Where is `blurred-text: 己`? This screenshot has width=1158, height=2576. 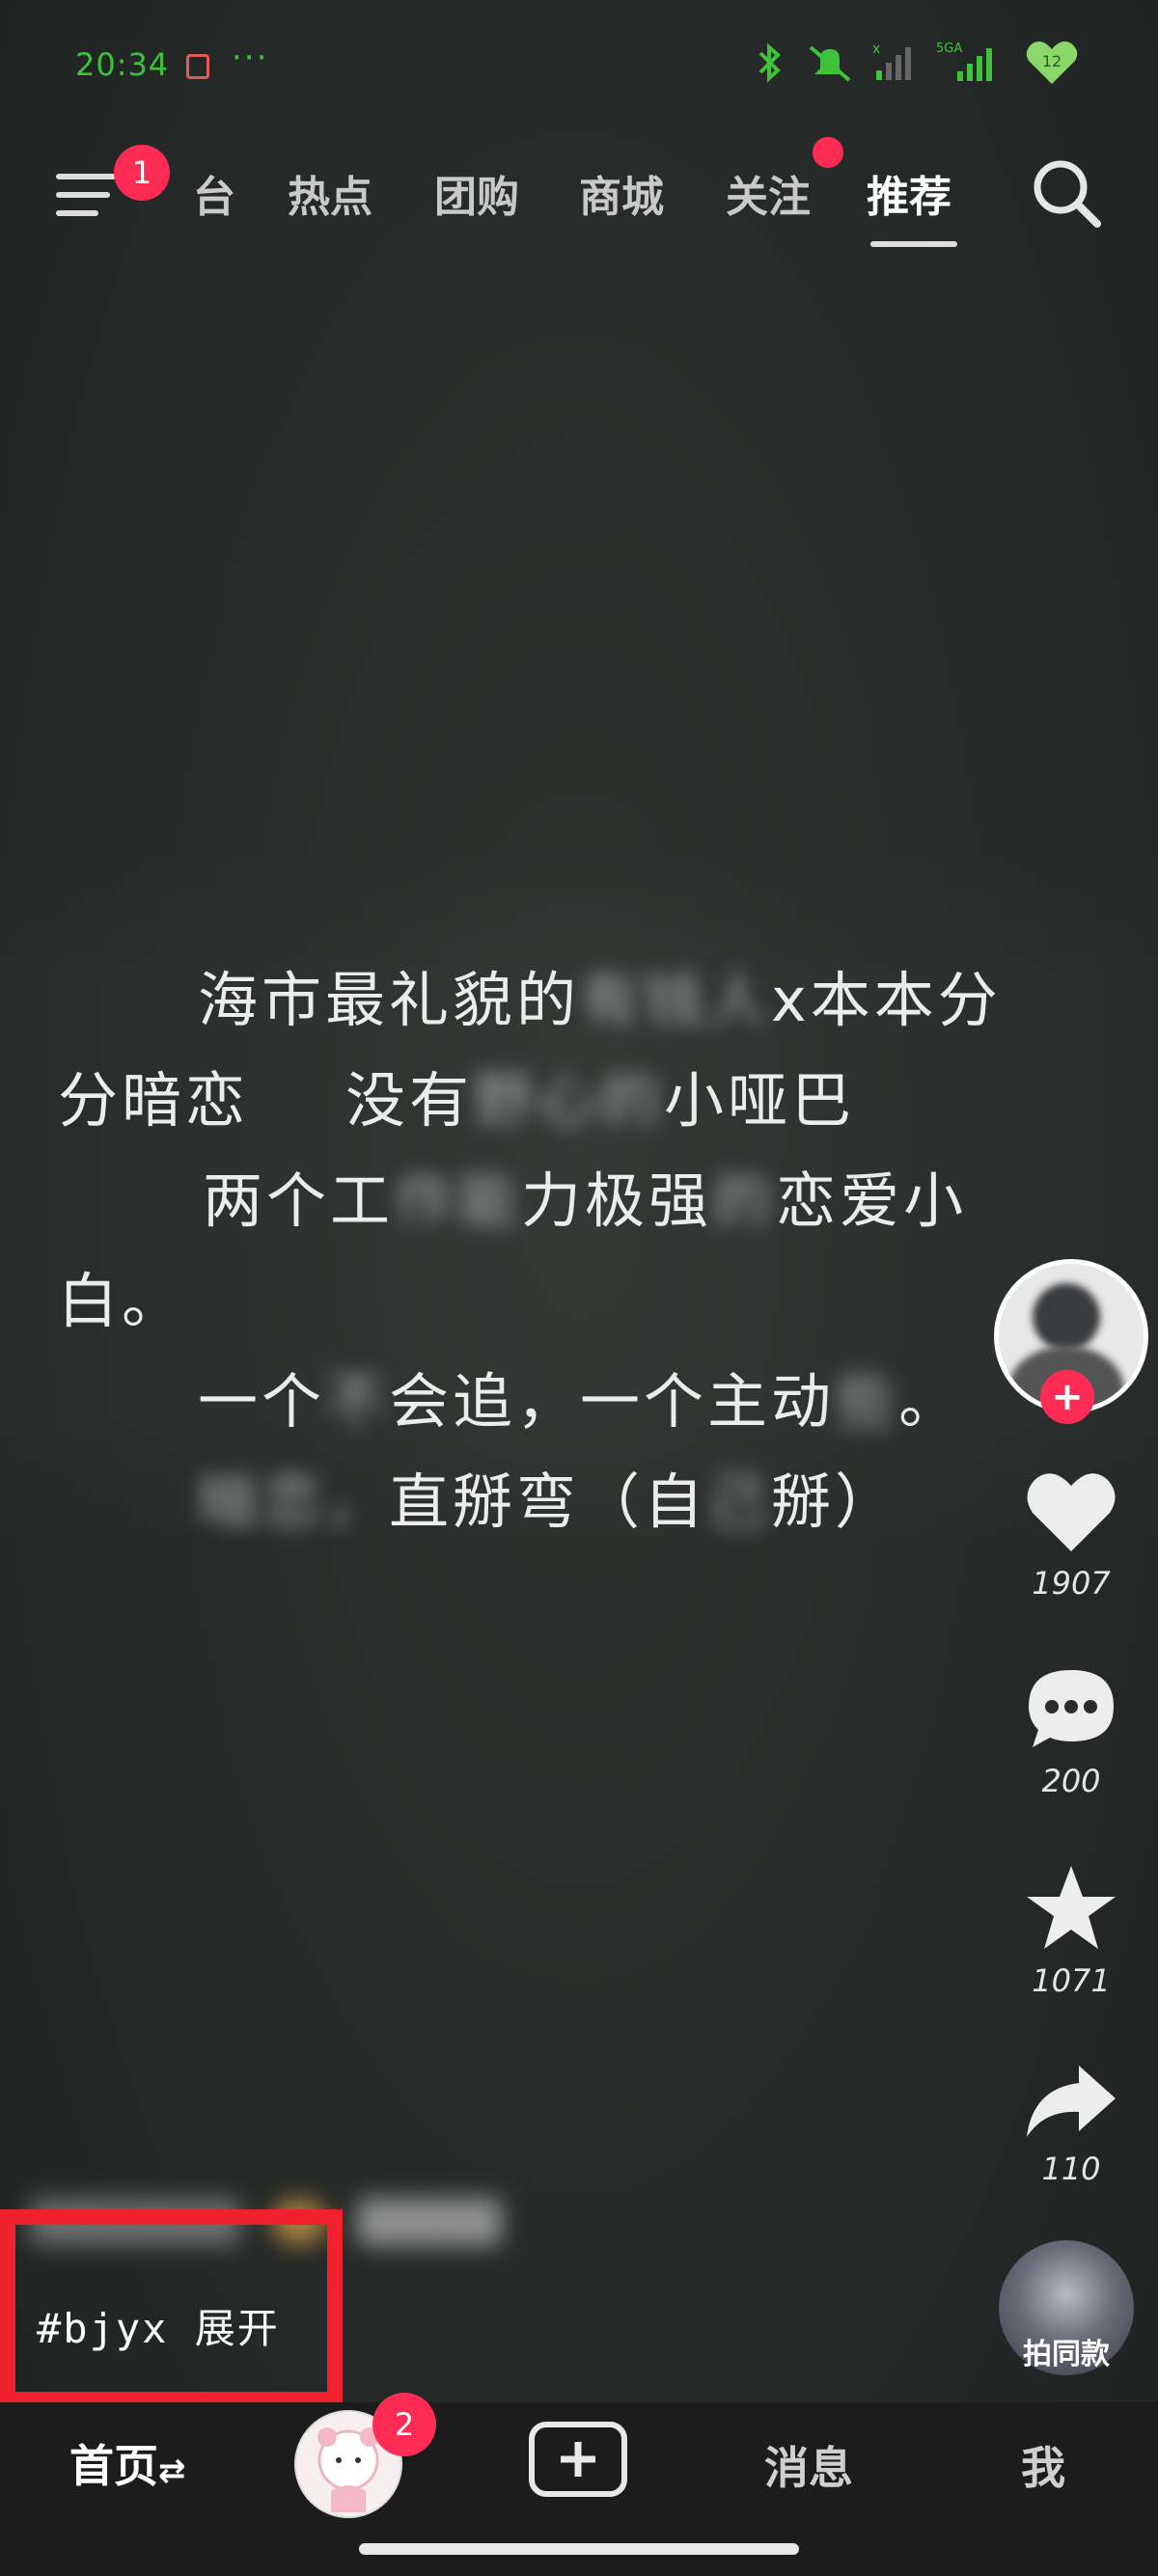
blurred-text: 己 is located at coordinates (739, 1501).